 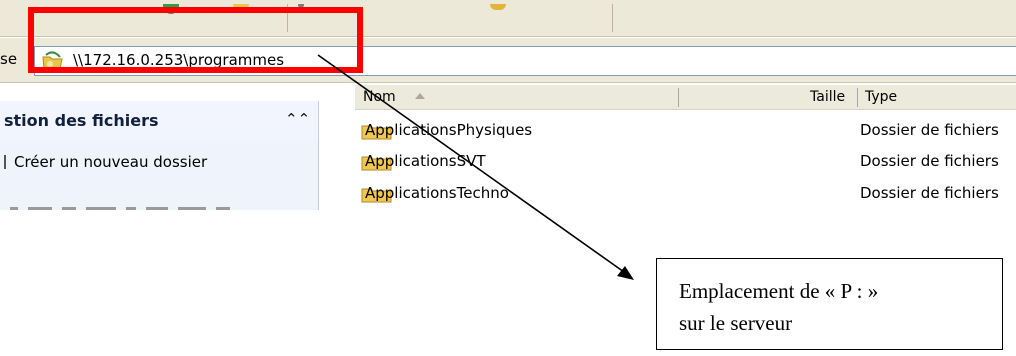 What do you see at coordinates (779, 291) in the screenshot?
I see `callout-text-line-1: Emplacement de « P : »` at bounding box center [779, 291].